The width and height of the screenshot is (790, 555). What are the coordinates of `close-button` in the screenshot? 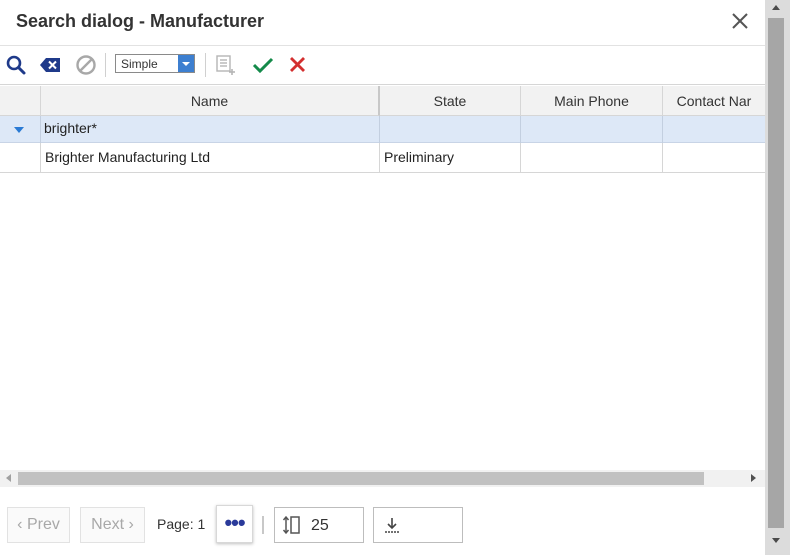 It's located at (740, 21).